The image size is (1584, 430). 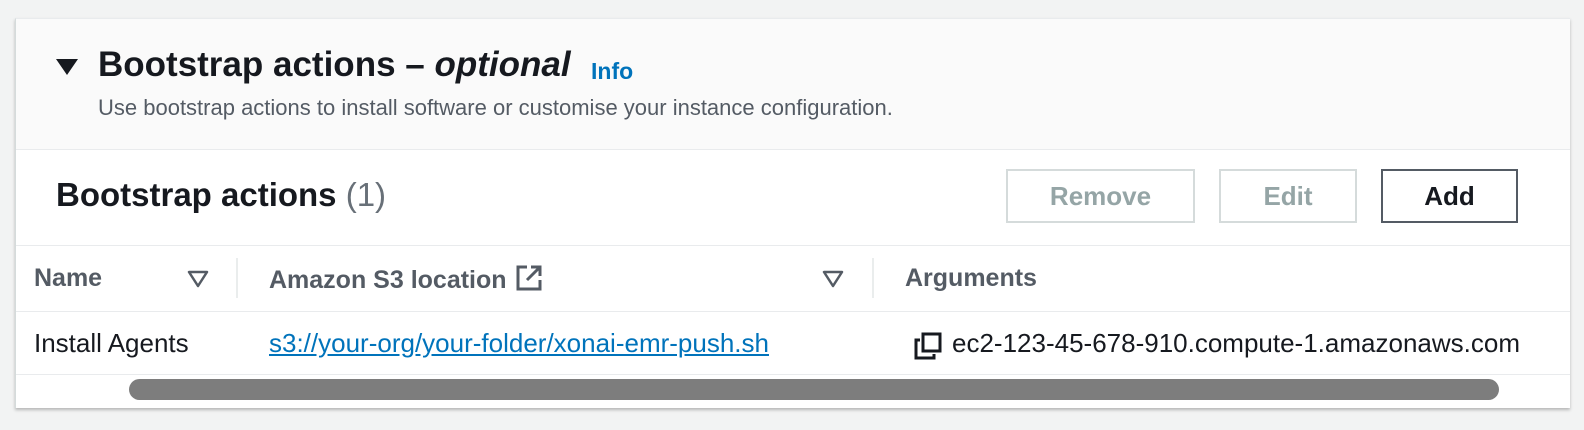 I want to click on caret-down-icon, so click(x=67, y=67).